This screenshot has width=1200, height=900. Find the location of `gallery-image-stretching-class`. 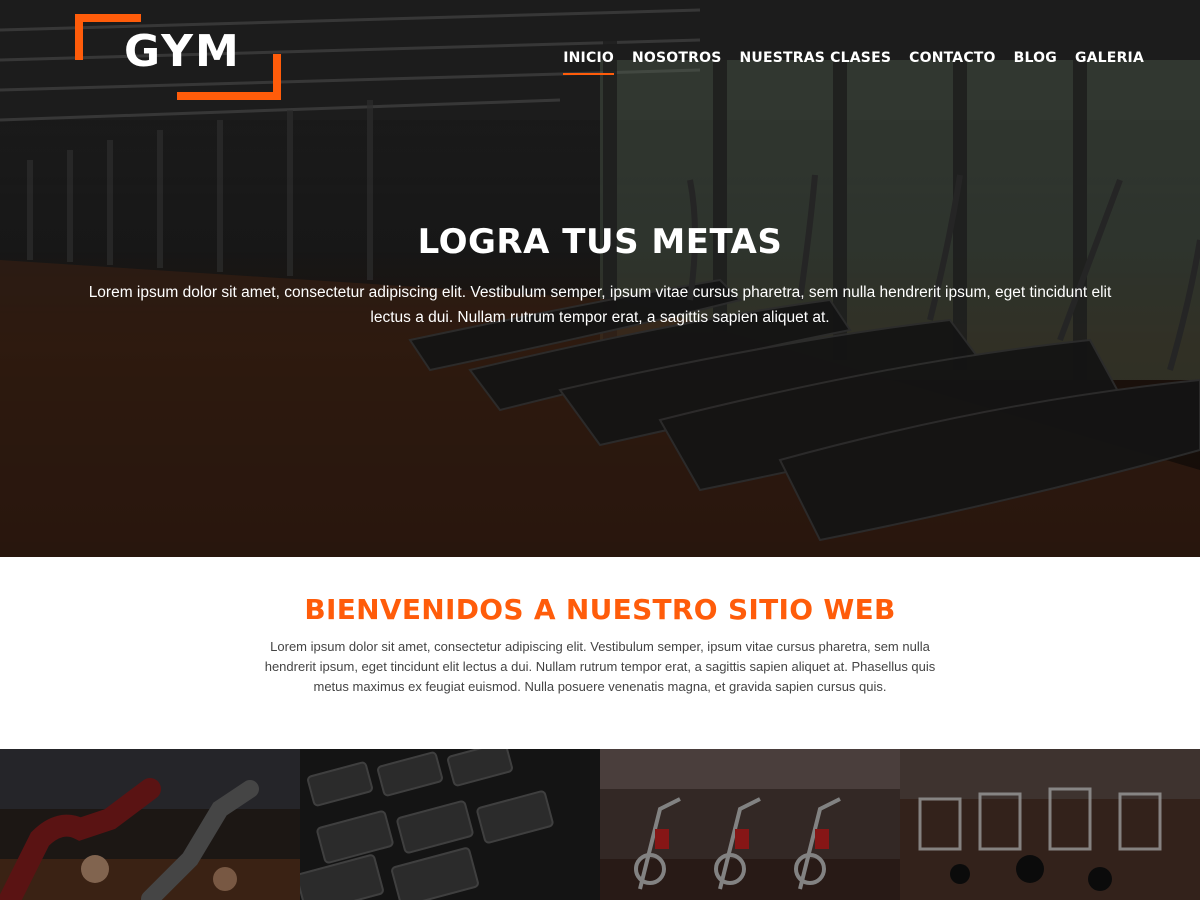

gallery-image-stretching-class is located at coordinates (150, 824).